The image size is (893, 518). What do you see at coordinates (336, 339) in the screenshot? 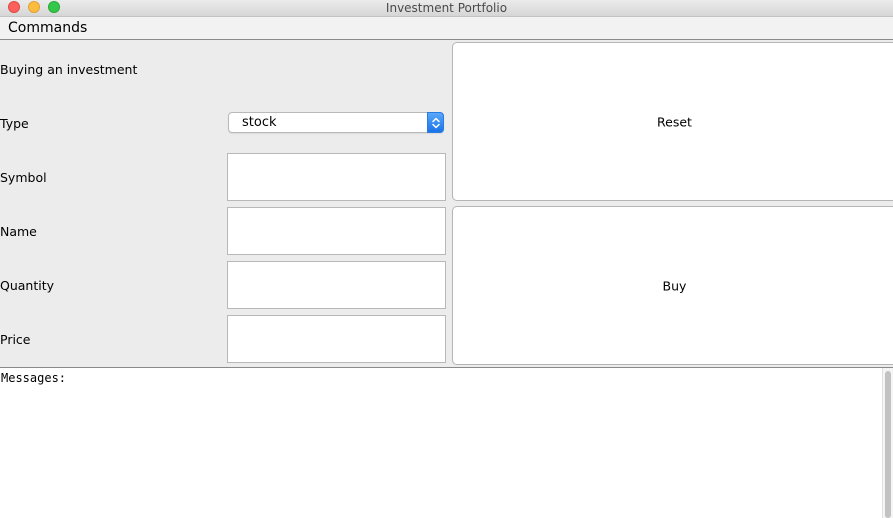
I see `price-field` at bounding box center [336, 339].